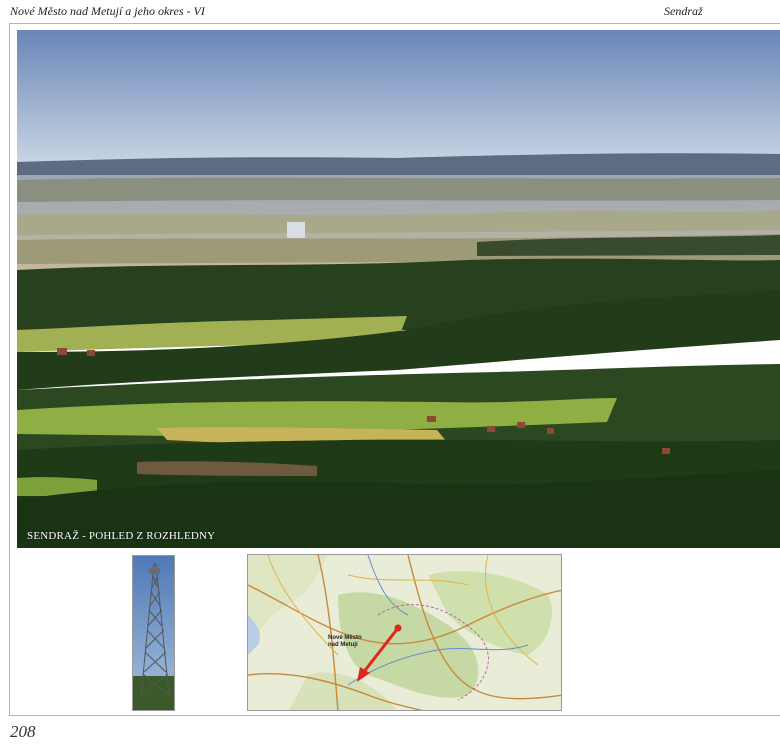 This screenshot has height=750, width=780. I want to click on map-town-label-line2: nad Metují, so click(343, 645).